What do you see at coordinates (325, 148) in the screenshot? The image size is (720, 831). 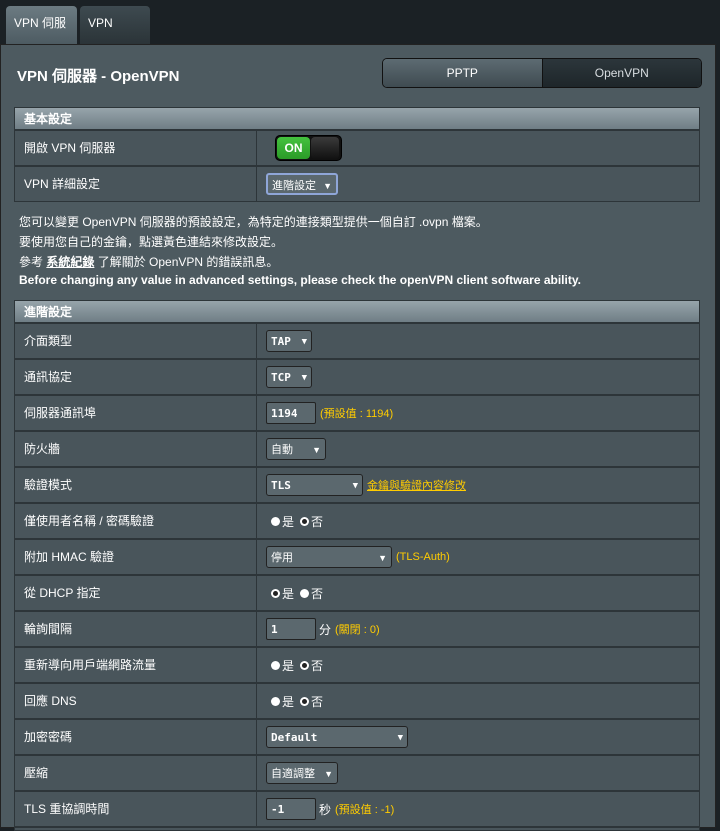 I see `toggle-knob` at bounding box center [325, 148].